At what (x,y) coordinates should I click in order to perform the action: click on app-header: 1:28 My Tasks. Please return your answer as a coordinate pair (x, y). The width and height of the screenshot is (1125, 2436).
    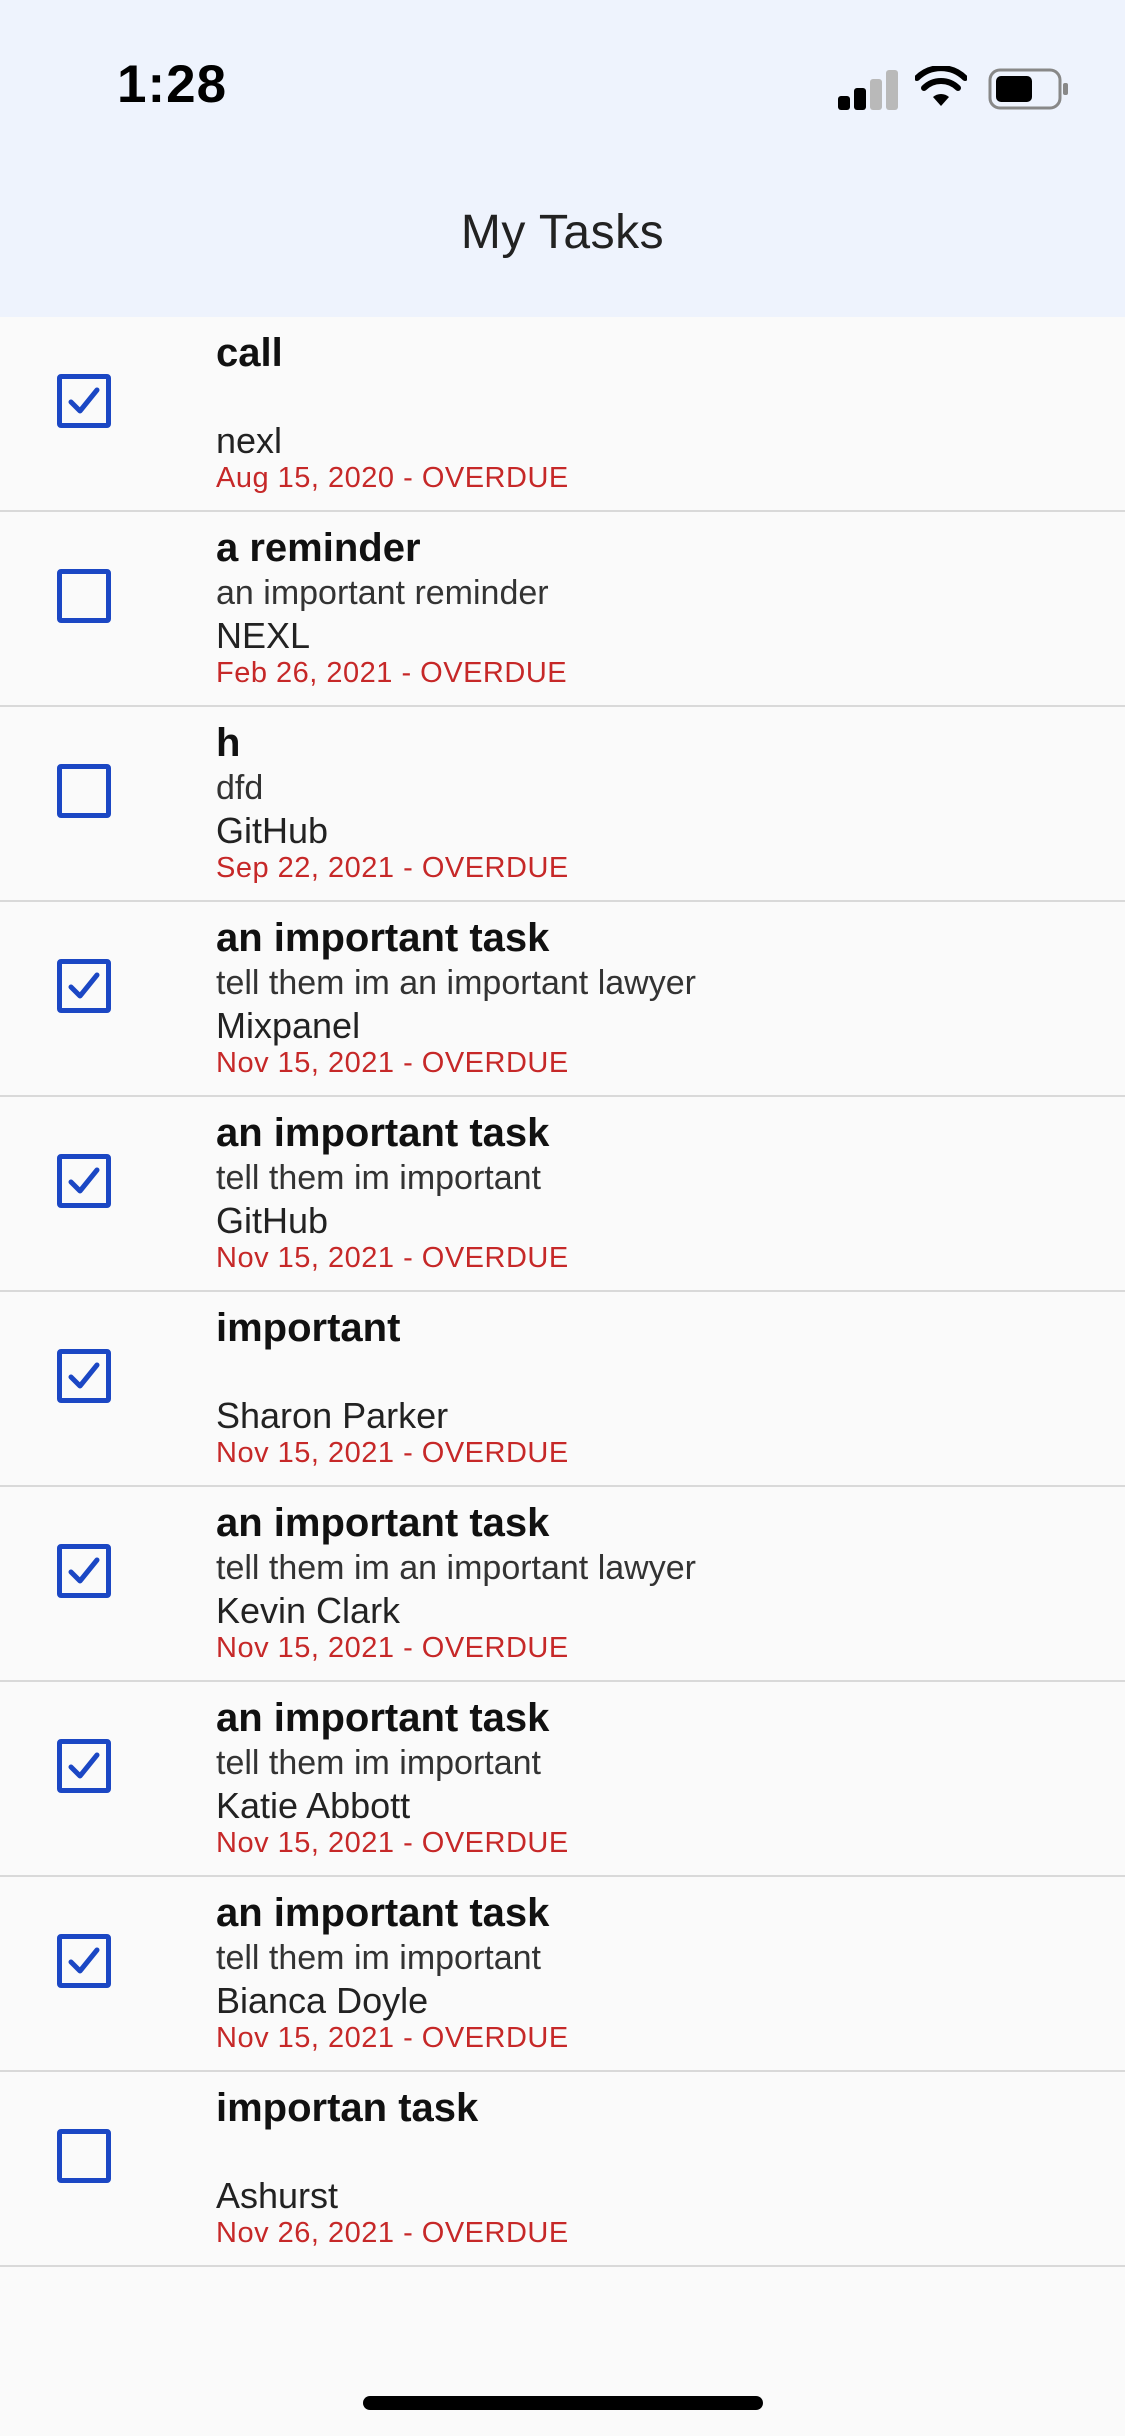
    Looking at the image, I should click on (562, 158).